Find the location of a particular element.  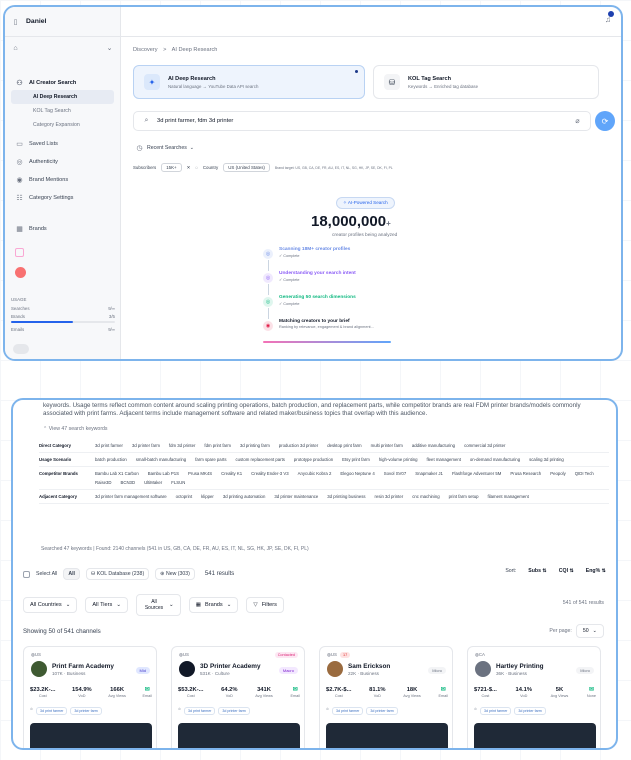

attach-icon: ⌀ is located at coordinates (577, 121).